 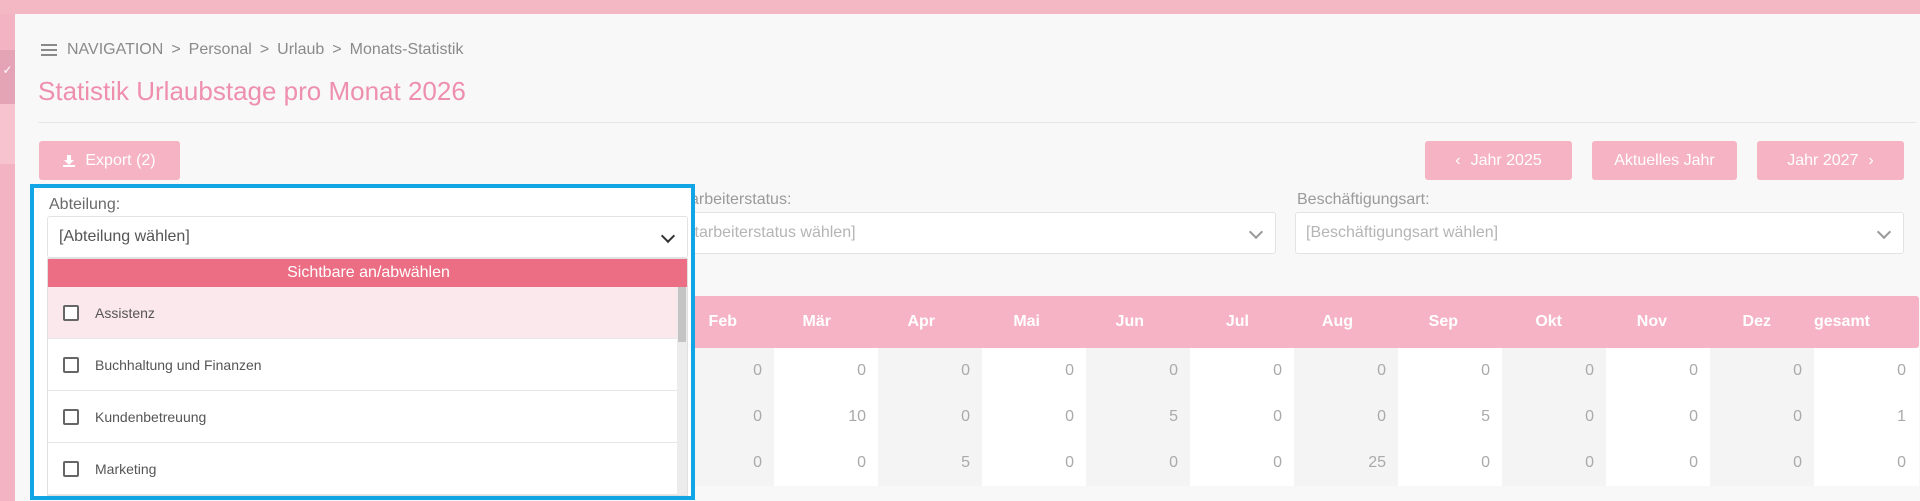 What do you see at coordinates (367, 237) in the screenshot?
I see `department-select: [Abteilung wählen]` at bounding box center [367, 237].